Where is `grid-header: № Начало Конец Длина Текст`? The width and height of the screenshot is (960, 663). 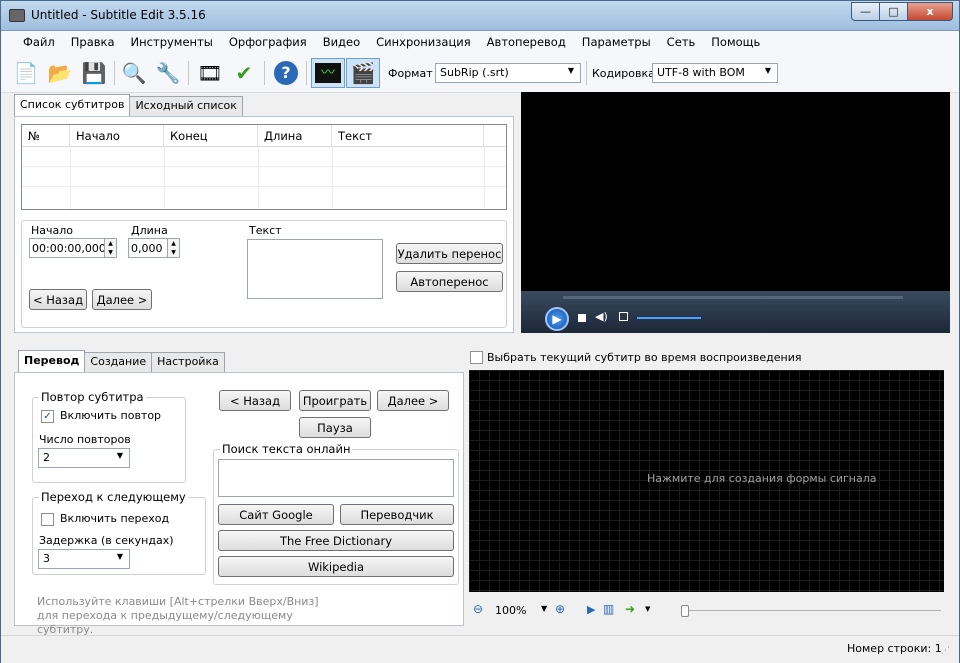
grid-header: № Начало Конец Длина Текст is located at coordinates (264, 136).